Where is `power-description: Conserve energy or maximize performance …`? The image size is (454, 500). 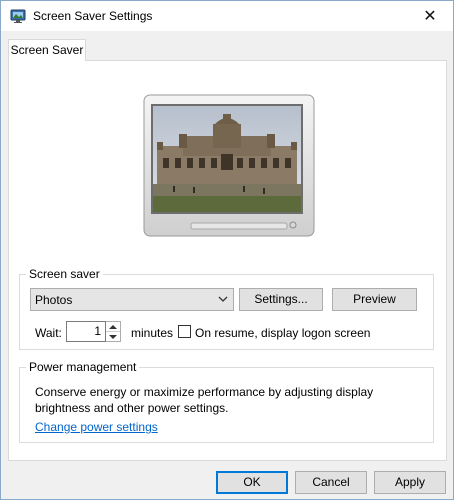 power-description: Conserve energy or maximize performance … is located at coordinates (204, 400).